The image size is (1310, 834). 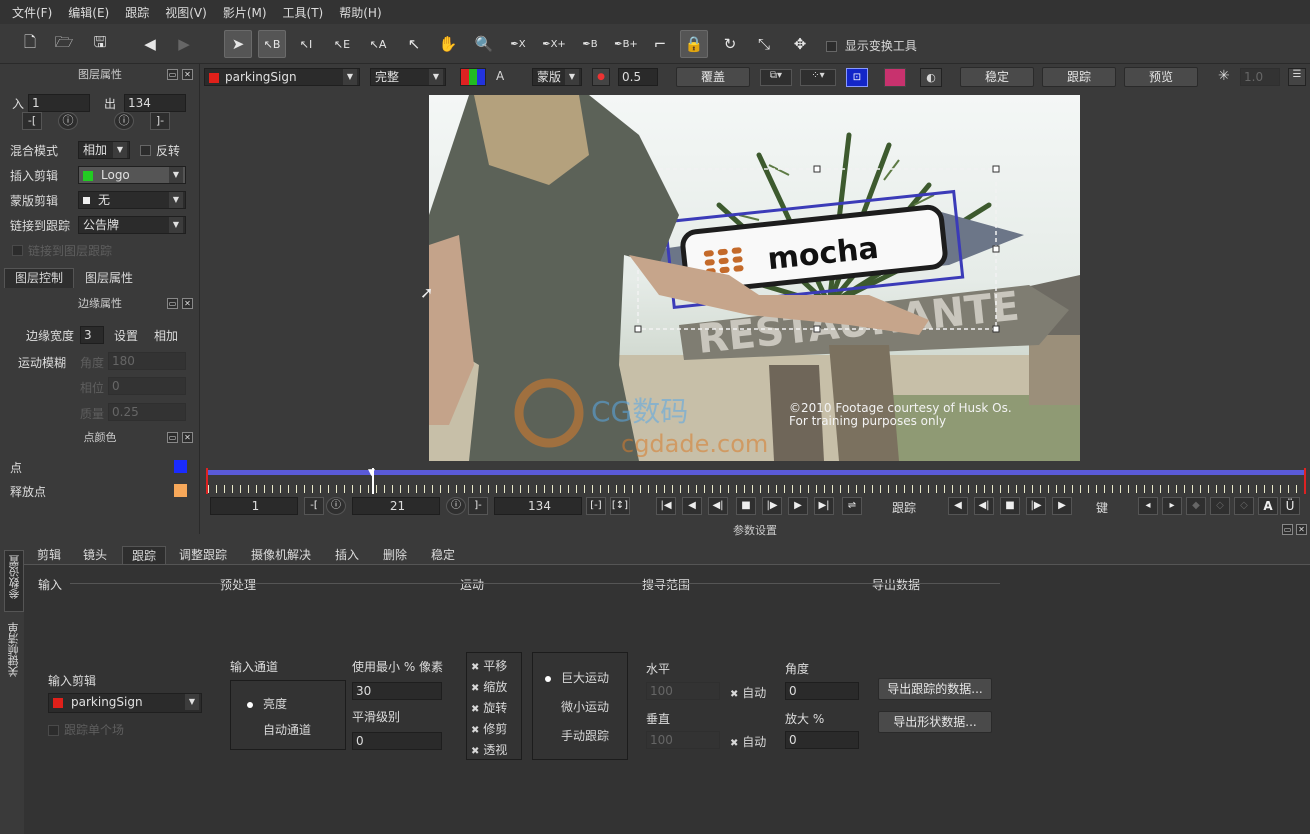 I want to click on large-motion-radio: 巨大运动, so click(x=576, y=677).